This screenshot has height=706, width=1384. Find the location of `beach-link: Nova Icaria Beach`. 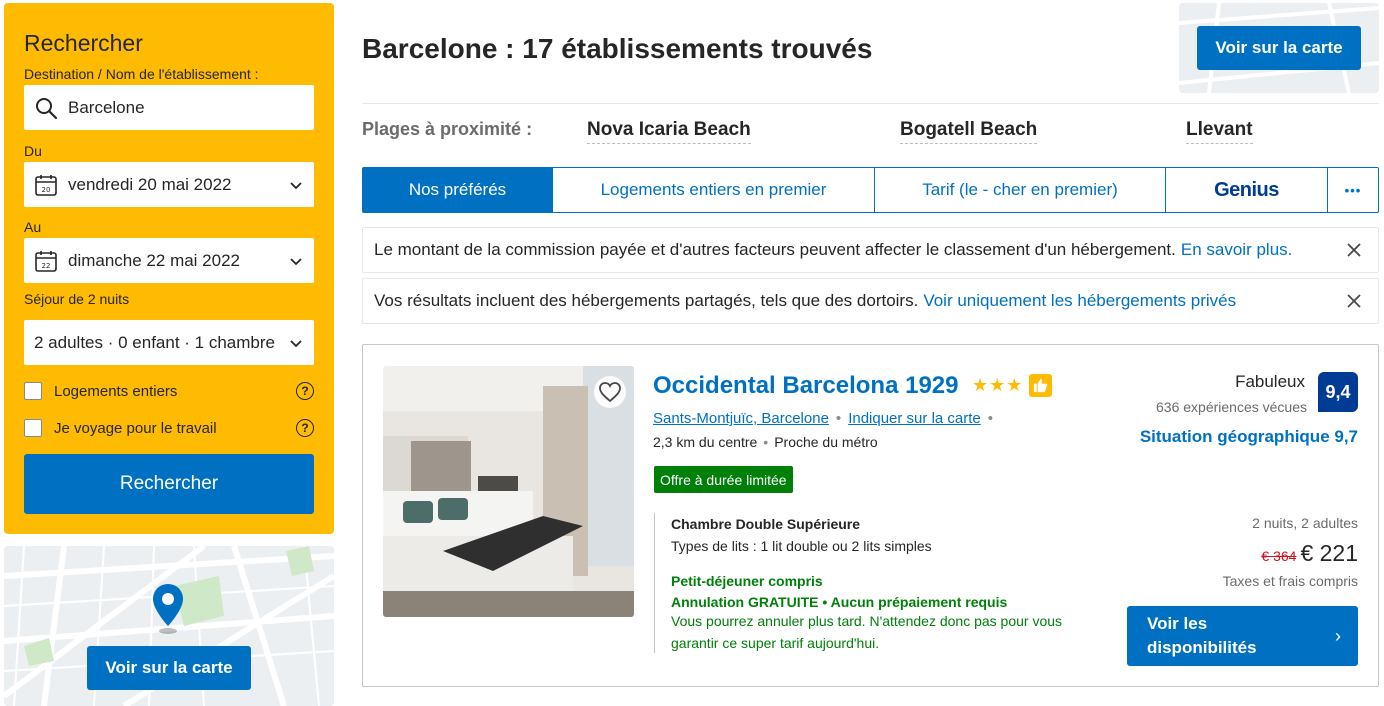

beach-link: Nova Icaria Beach is located at coordinates (669, 131).